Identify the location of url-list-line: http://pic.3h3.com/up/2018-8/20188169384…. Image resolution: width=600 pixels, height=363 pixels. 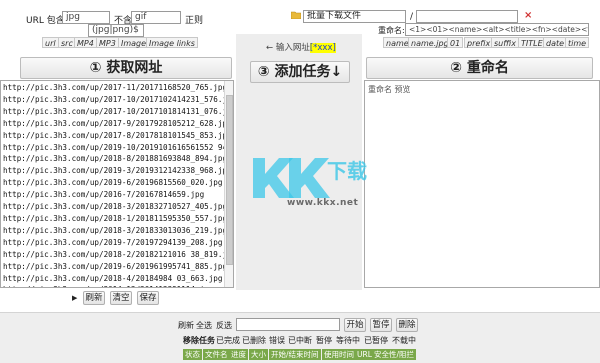
(114, 159).